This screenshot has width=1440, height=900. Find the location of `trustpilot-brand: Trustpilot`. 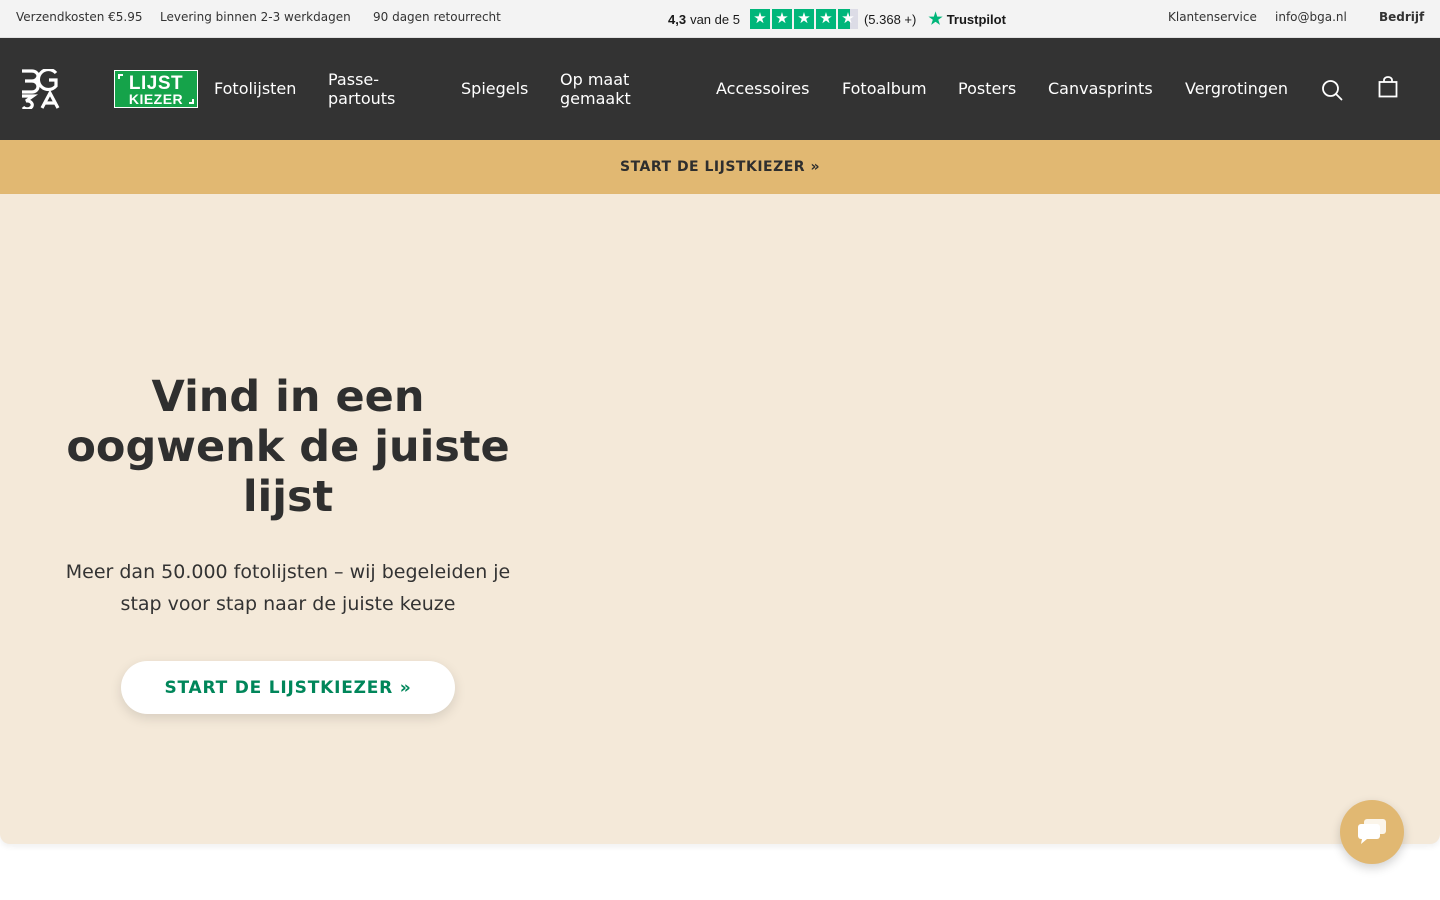

trustpilot-brand: Trustpilot is located at coordinates (976, 19).